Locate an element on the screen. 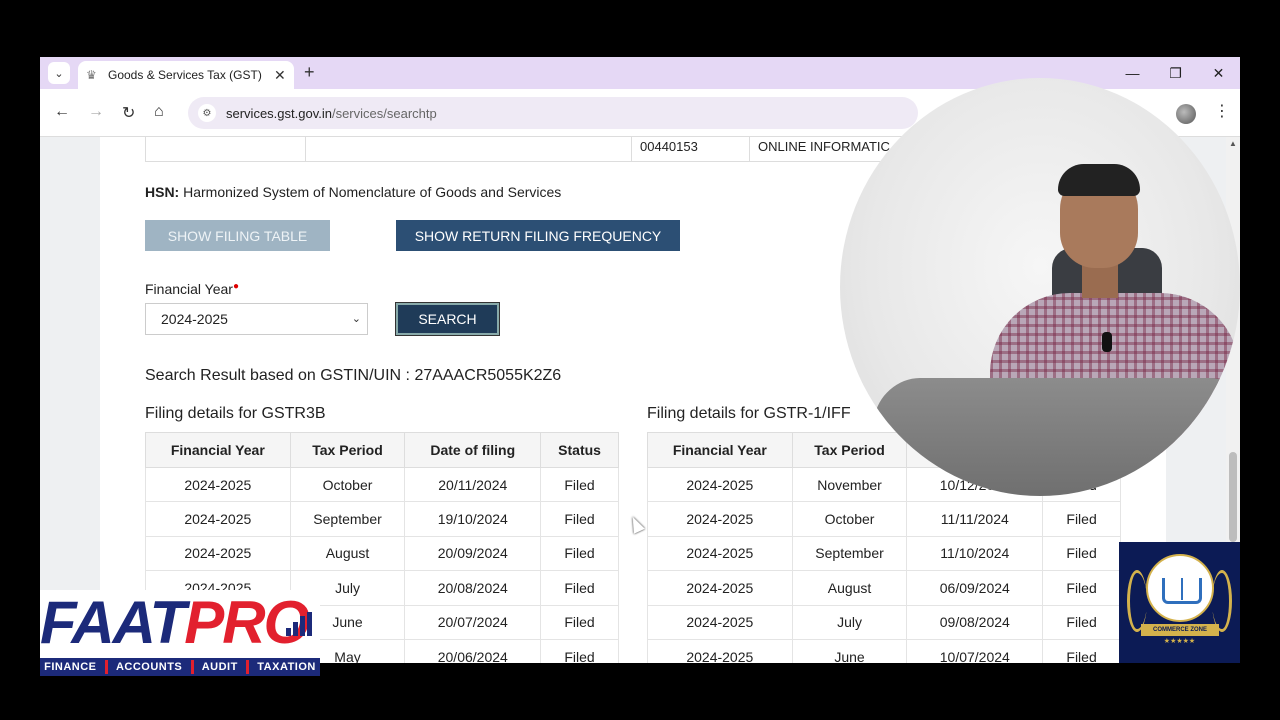 This screenshot has height=720, width=1280. table-cell: 10/07/2024 is located at coordinates (975, 650).